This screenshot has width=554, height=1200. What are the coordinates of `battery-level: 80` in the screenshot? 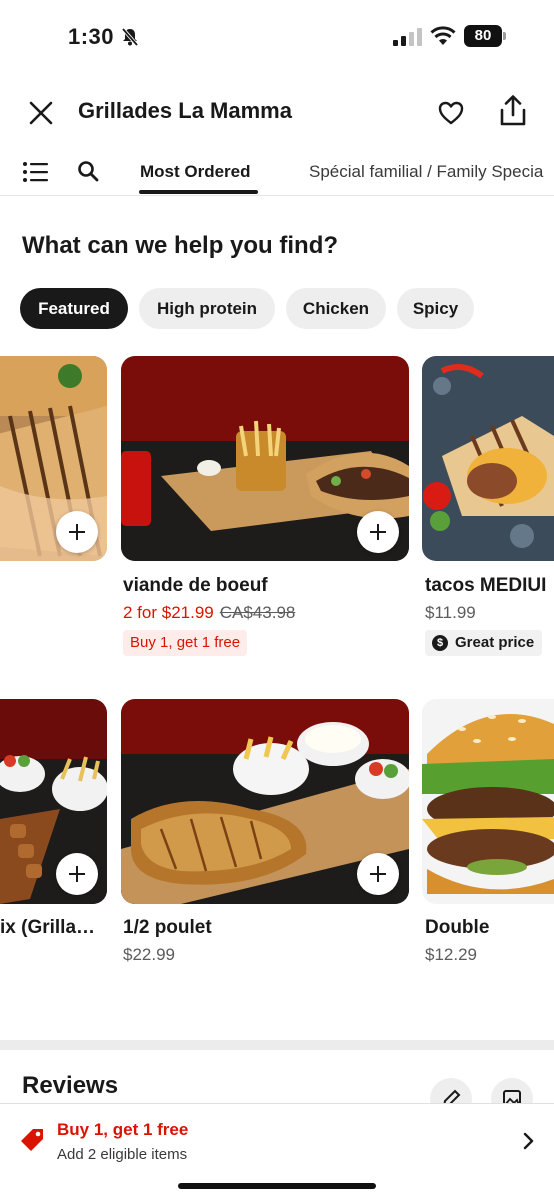 It's located at (483, 36).